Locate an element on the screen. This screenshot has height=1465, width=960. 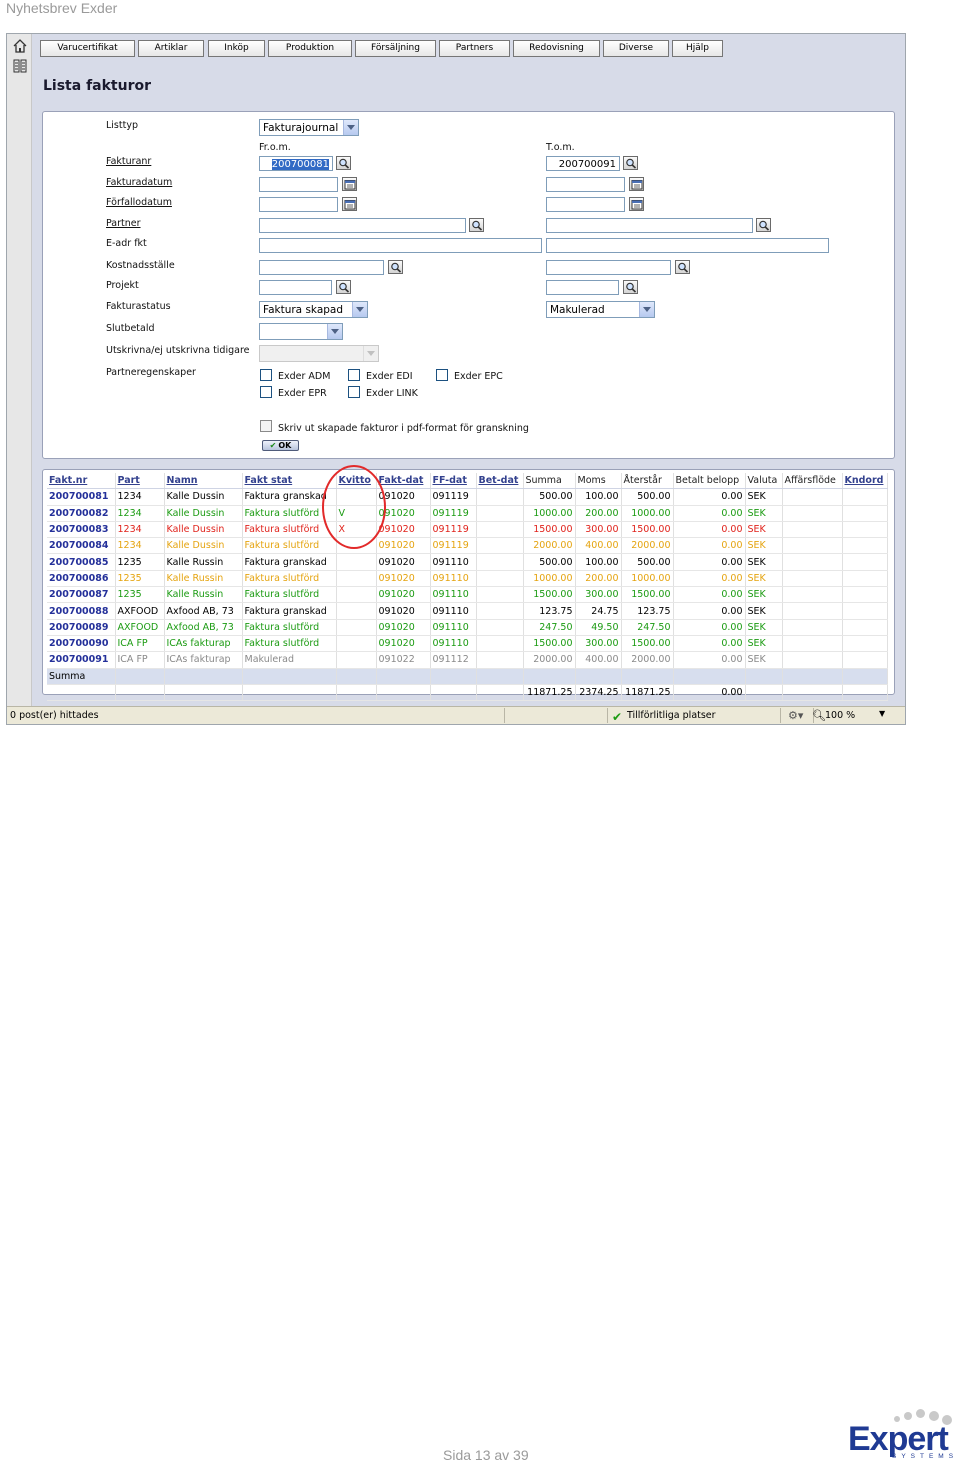
search-icon is located at coordinates (396, 267).